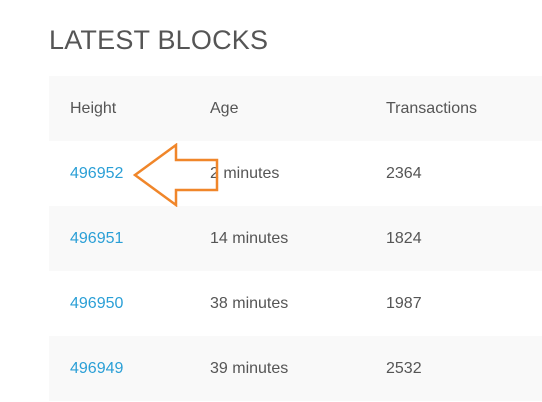 The height and width of the screenshot is (402, 542). Describe the element at coordinates (431, 108) in the screenshot. I see `column-header-transactions: Transactions` at that location.